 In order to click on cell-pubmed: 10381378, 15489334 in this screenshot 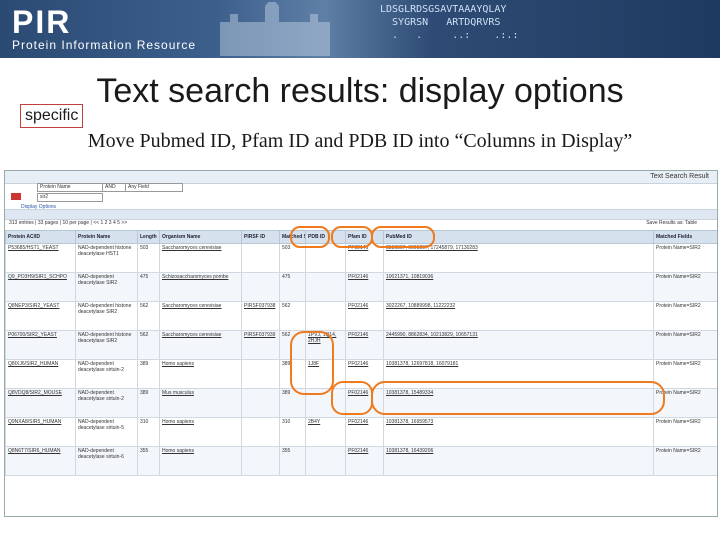, I will do `click(518, 403)`.